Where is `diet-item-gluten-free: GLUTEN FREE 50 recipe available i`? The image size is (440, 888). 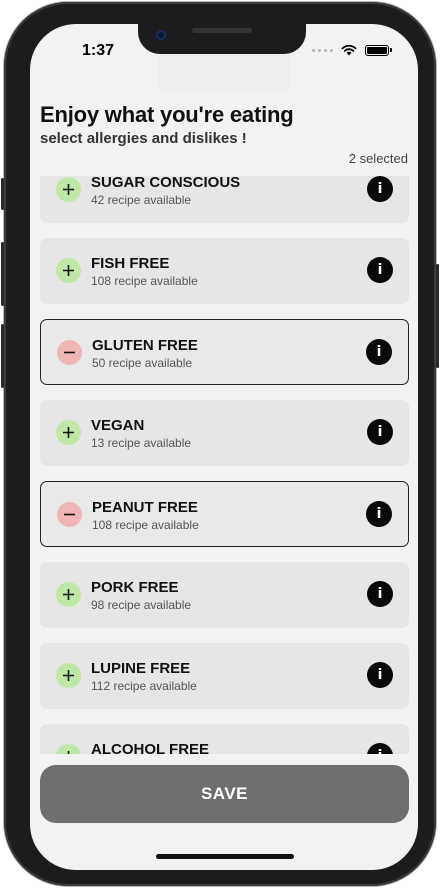 diet-item-gluten-free: GLUTEN FREE 50 recipe available i is located at coordinates (224, 352).